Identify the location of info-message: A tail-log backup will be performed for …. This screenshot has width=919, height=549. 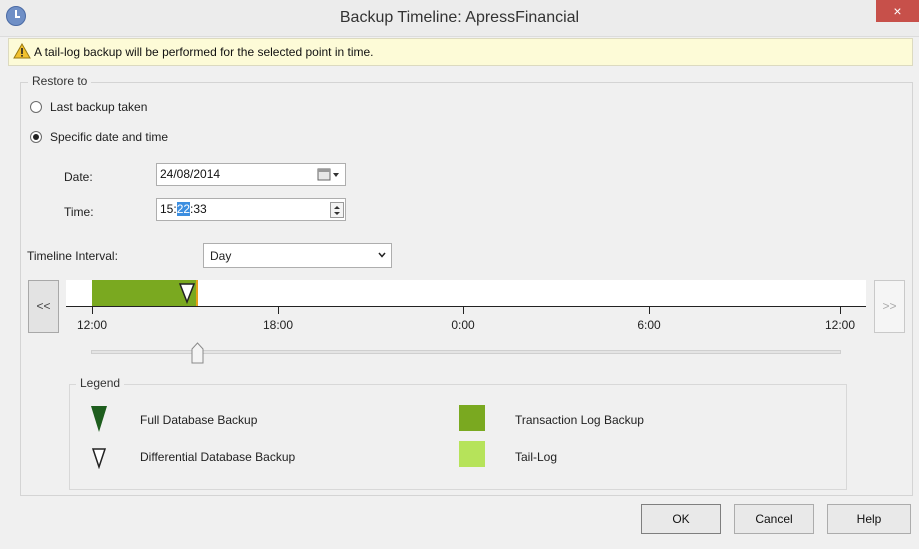
(204, 52).